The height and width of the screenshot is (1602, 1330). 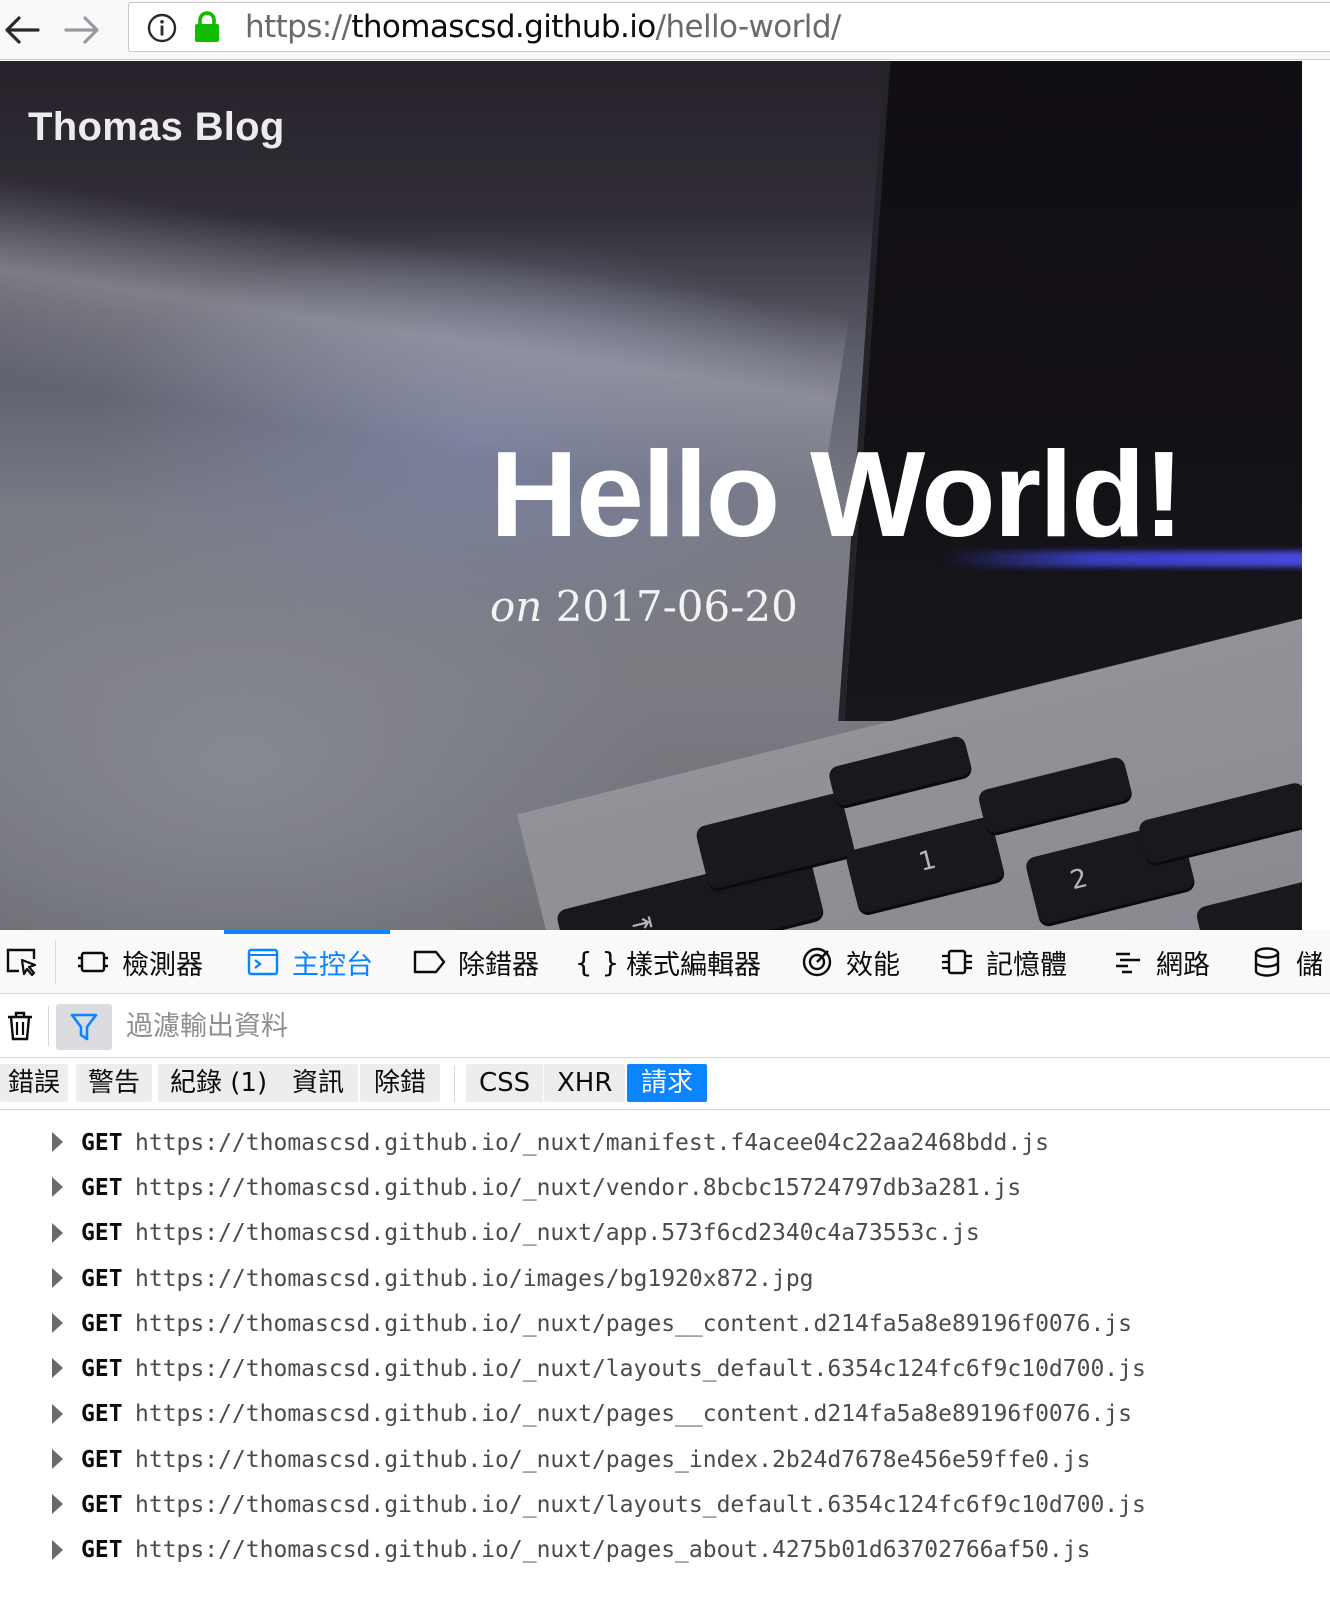 I want to click on tab-console: 主控台, so click(x=307, y=962).